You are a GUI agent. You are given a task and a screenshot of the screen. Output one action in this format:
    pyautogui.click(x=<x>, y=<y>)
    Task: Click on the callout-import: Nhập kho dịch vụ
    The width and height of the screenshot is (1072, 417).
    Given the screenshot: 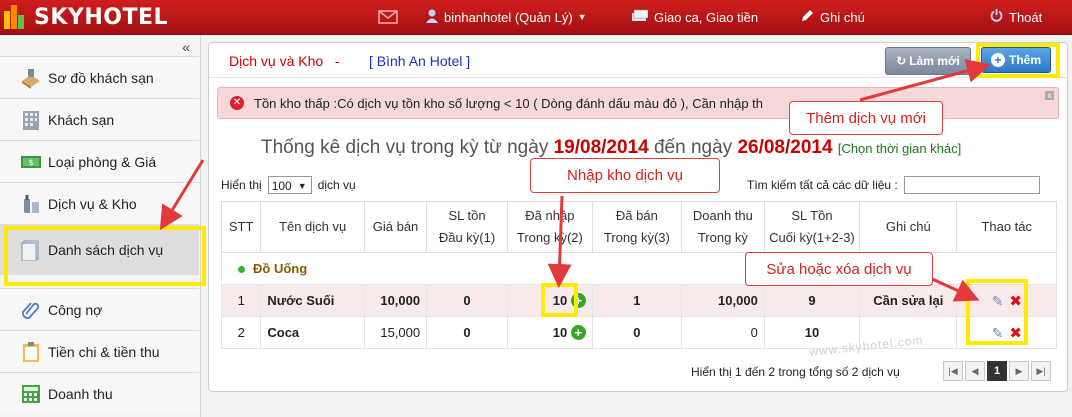 What is the action you would take?
    pyautogui.click(x=625, y=175)
    